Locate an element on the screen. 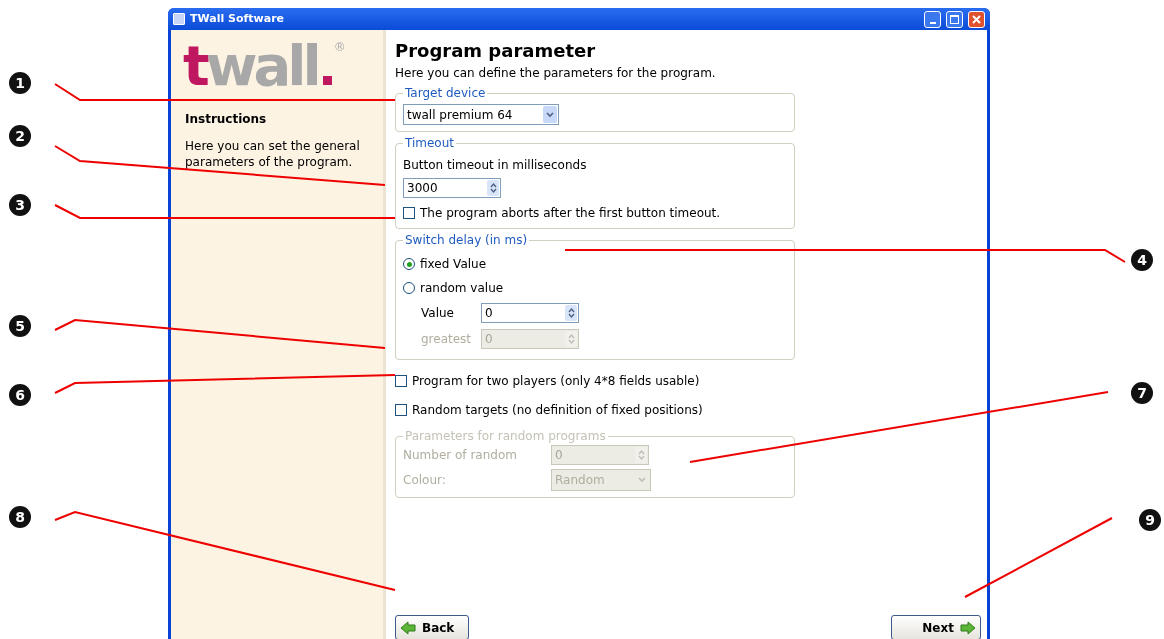 This screenshot has height=639, width=1164. timeout-label: Button timeout in milliseconds is located at coordinates (495, 165).